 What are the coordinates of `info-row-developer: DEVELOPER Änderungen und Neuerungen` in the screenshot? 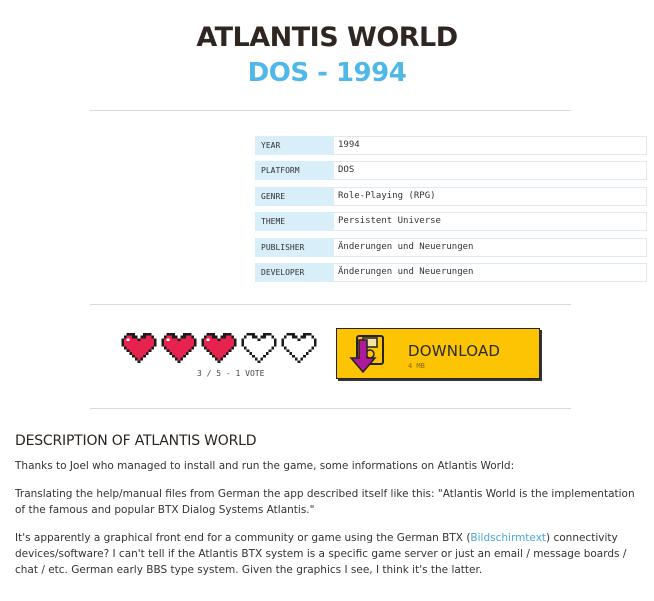 It's located at (451, 272).